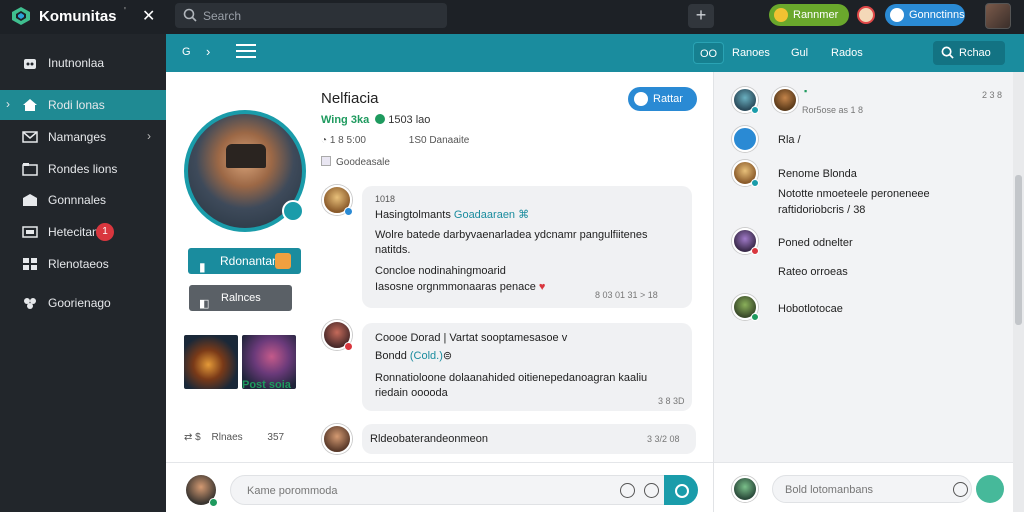 The width and height of the screenshot is (1024, 512). What do you see at coordinates (30, 137) in the screenshot?
I see `mail-icon` at bounding box center [30, 137].